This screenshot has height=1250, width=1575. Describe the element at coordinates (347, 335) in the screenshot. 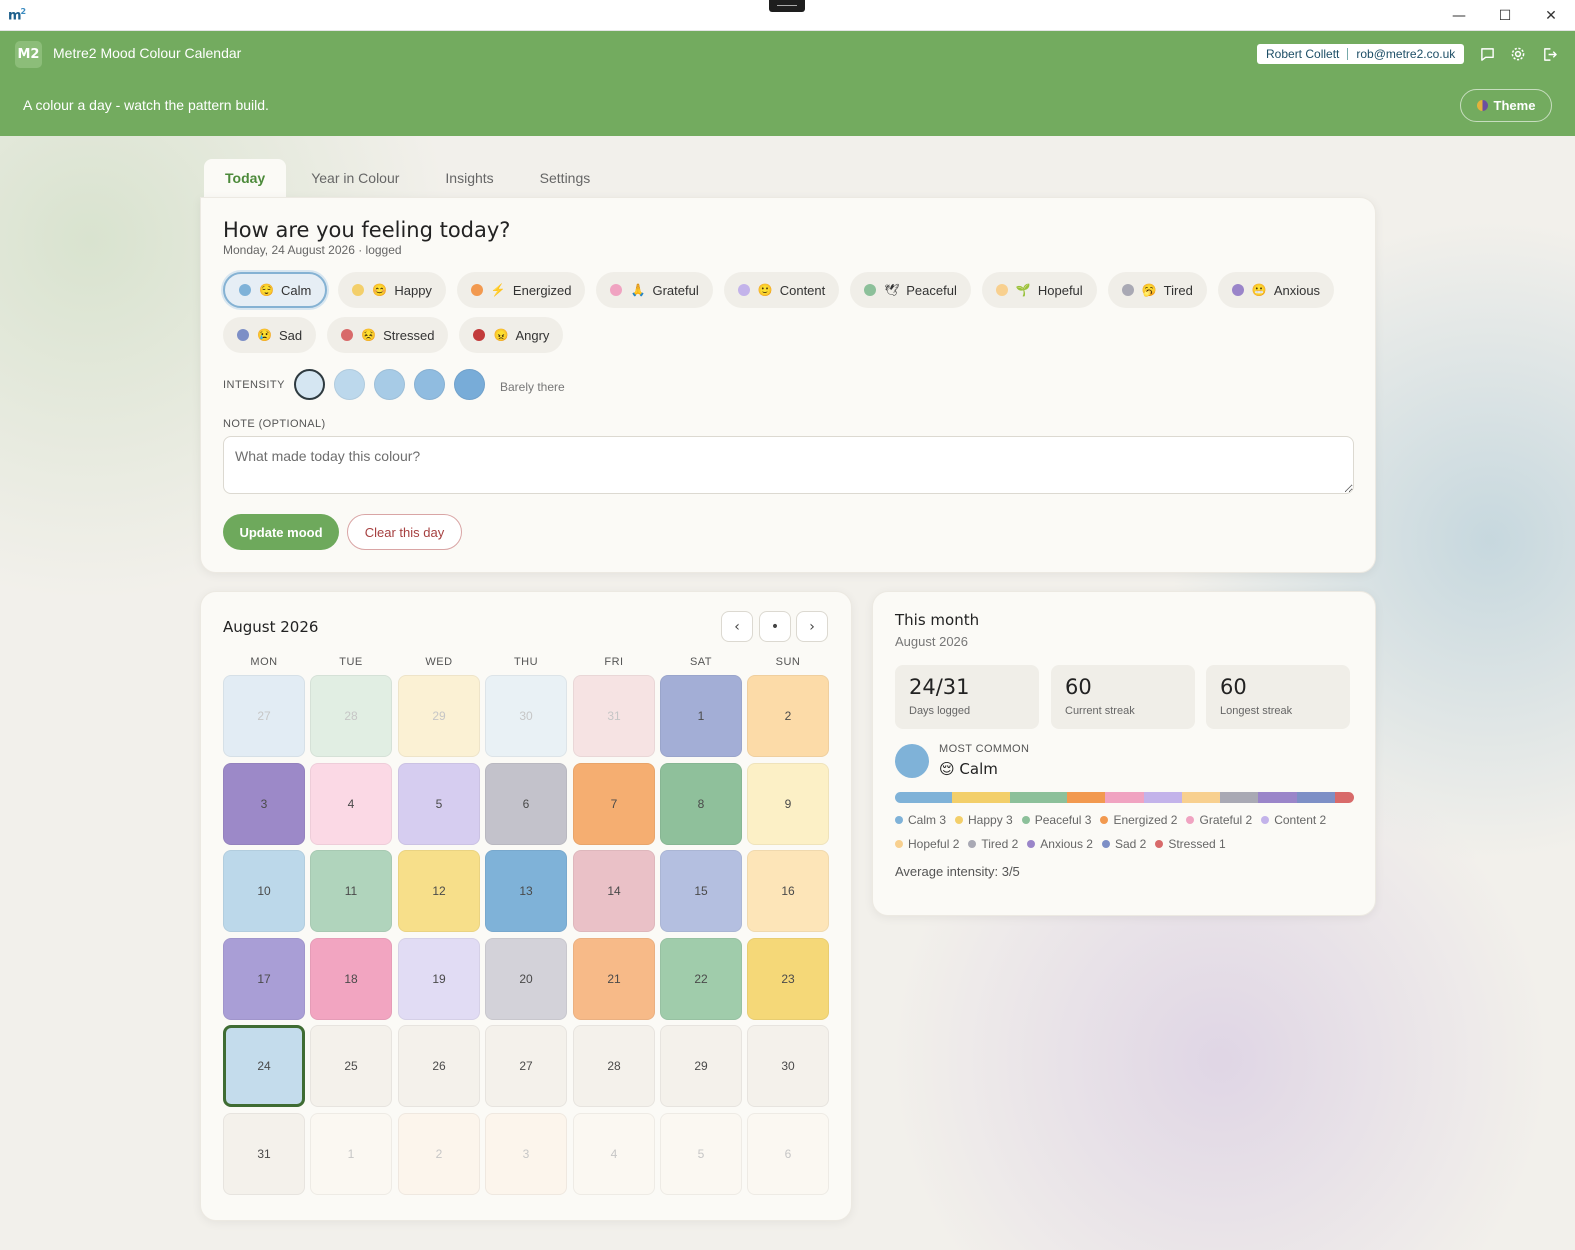

I see `mood-color-dot` at that location.